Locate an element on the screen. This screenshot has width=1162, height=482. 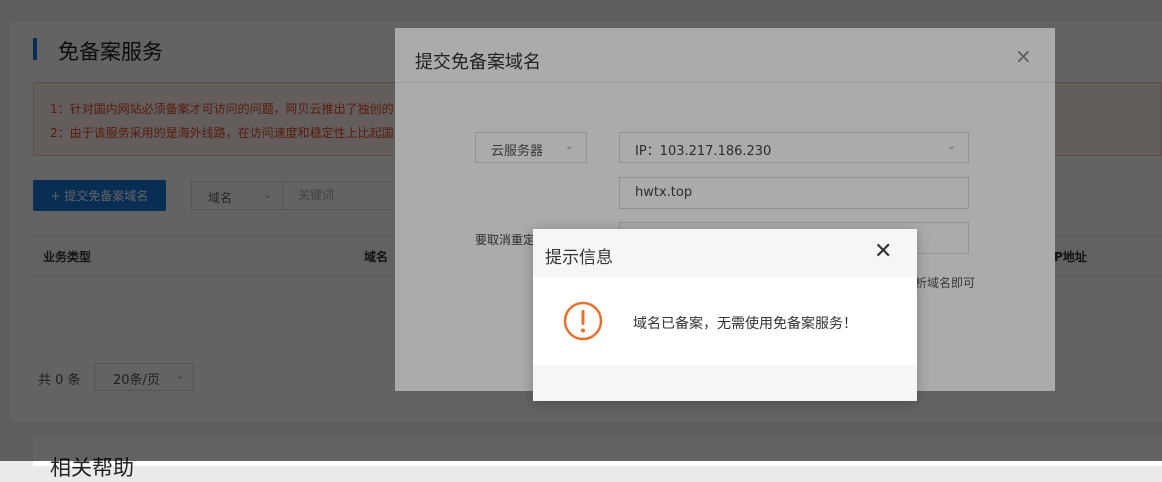
close-icon: ✕ is located at coordinates (883, 252).